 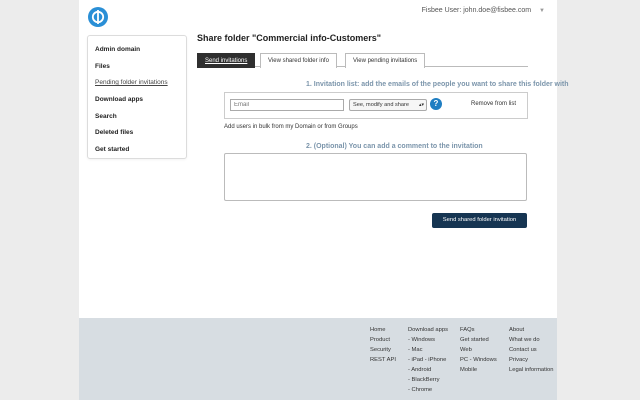 What do you see at coordinates (428, 330) in the screenshot?
I see `footer-link-download-apps: Download apps` at bounding box center [428, 330].